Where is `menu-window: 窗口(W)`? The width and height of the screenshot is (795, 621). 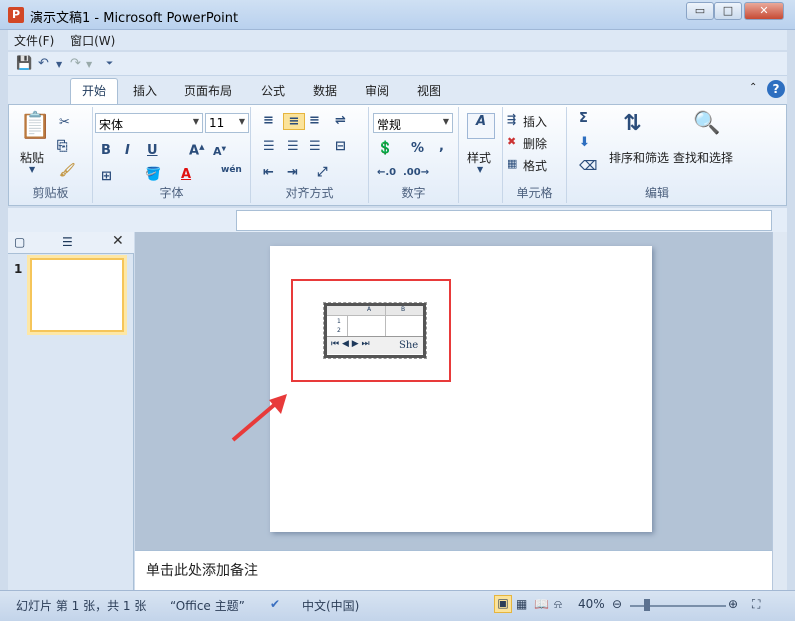 menu-window: 窗口(W) is located at coordinates (92, 40).